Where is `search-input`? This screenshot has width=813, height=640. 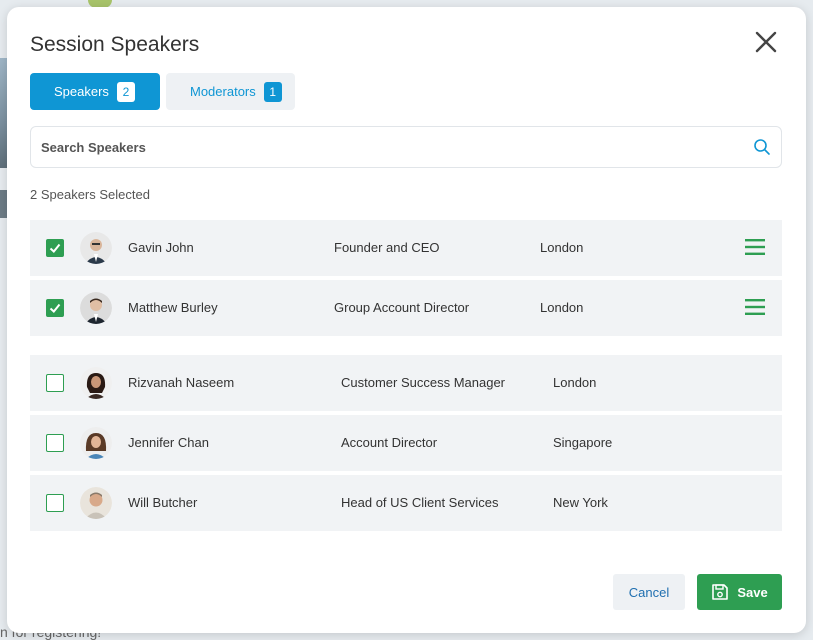
search-input is located at coordinates (391, 147).